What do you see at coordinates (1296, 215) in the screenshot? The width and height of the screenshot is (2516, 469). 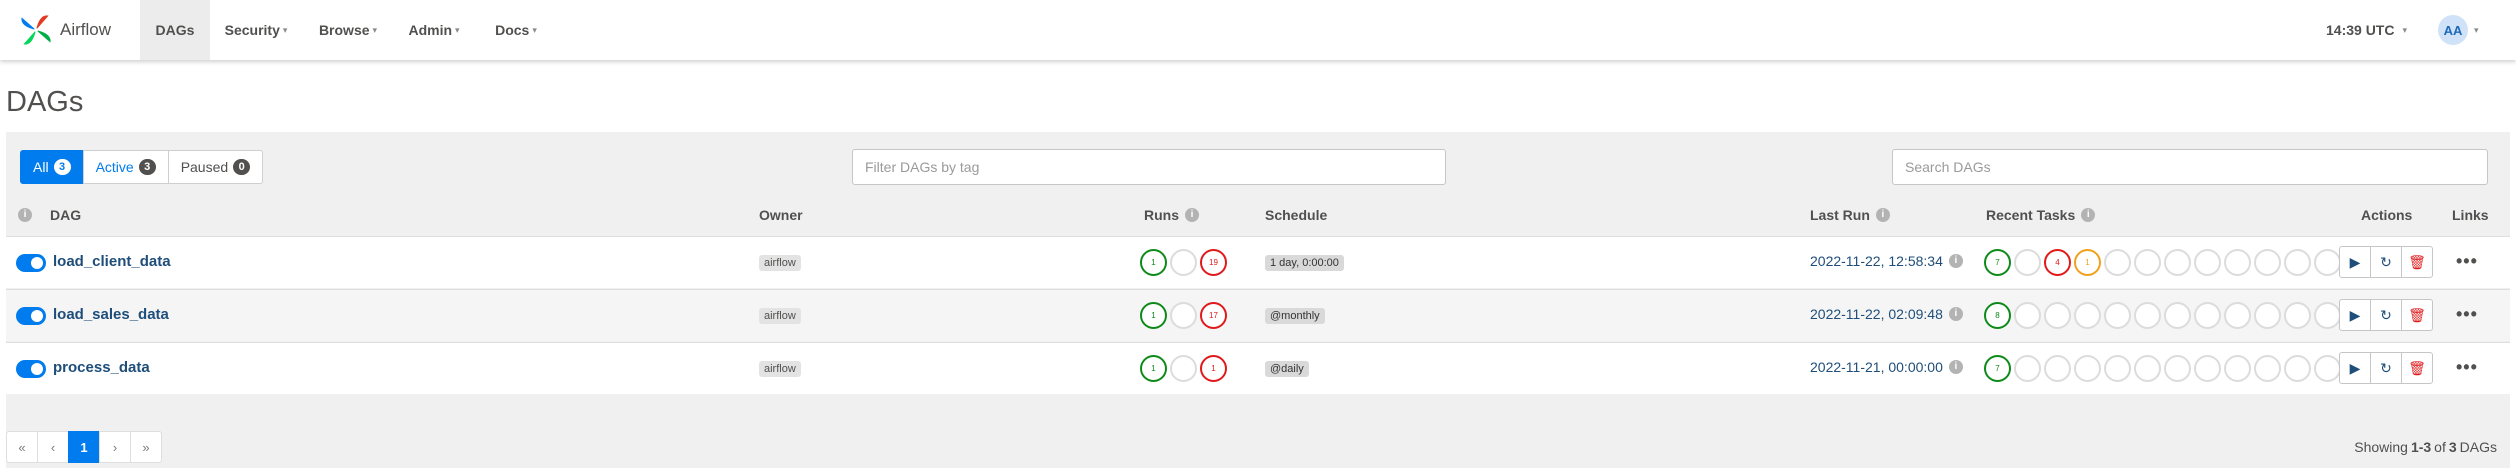 I see `col-header-schedule: Schedule` at bounding box center [1296, 215].